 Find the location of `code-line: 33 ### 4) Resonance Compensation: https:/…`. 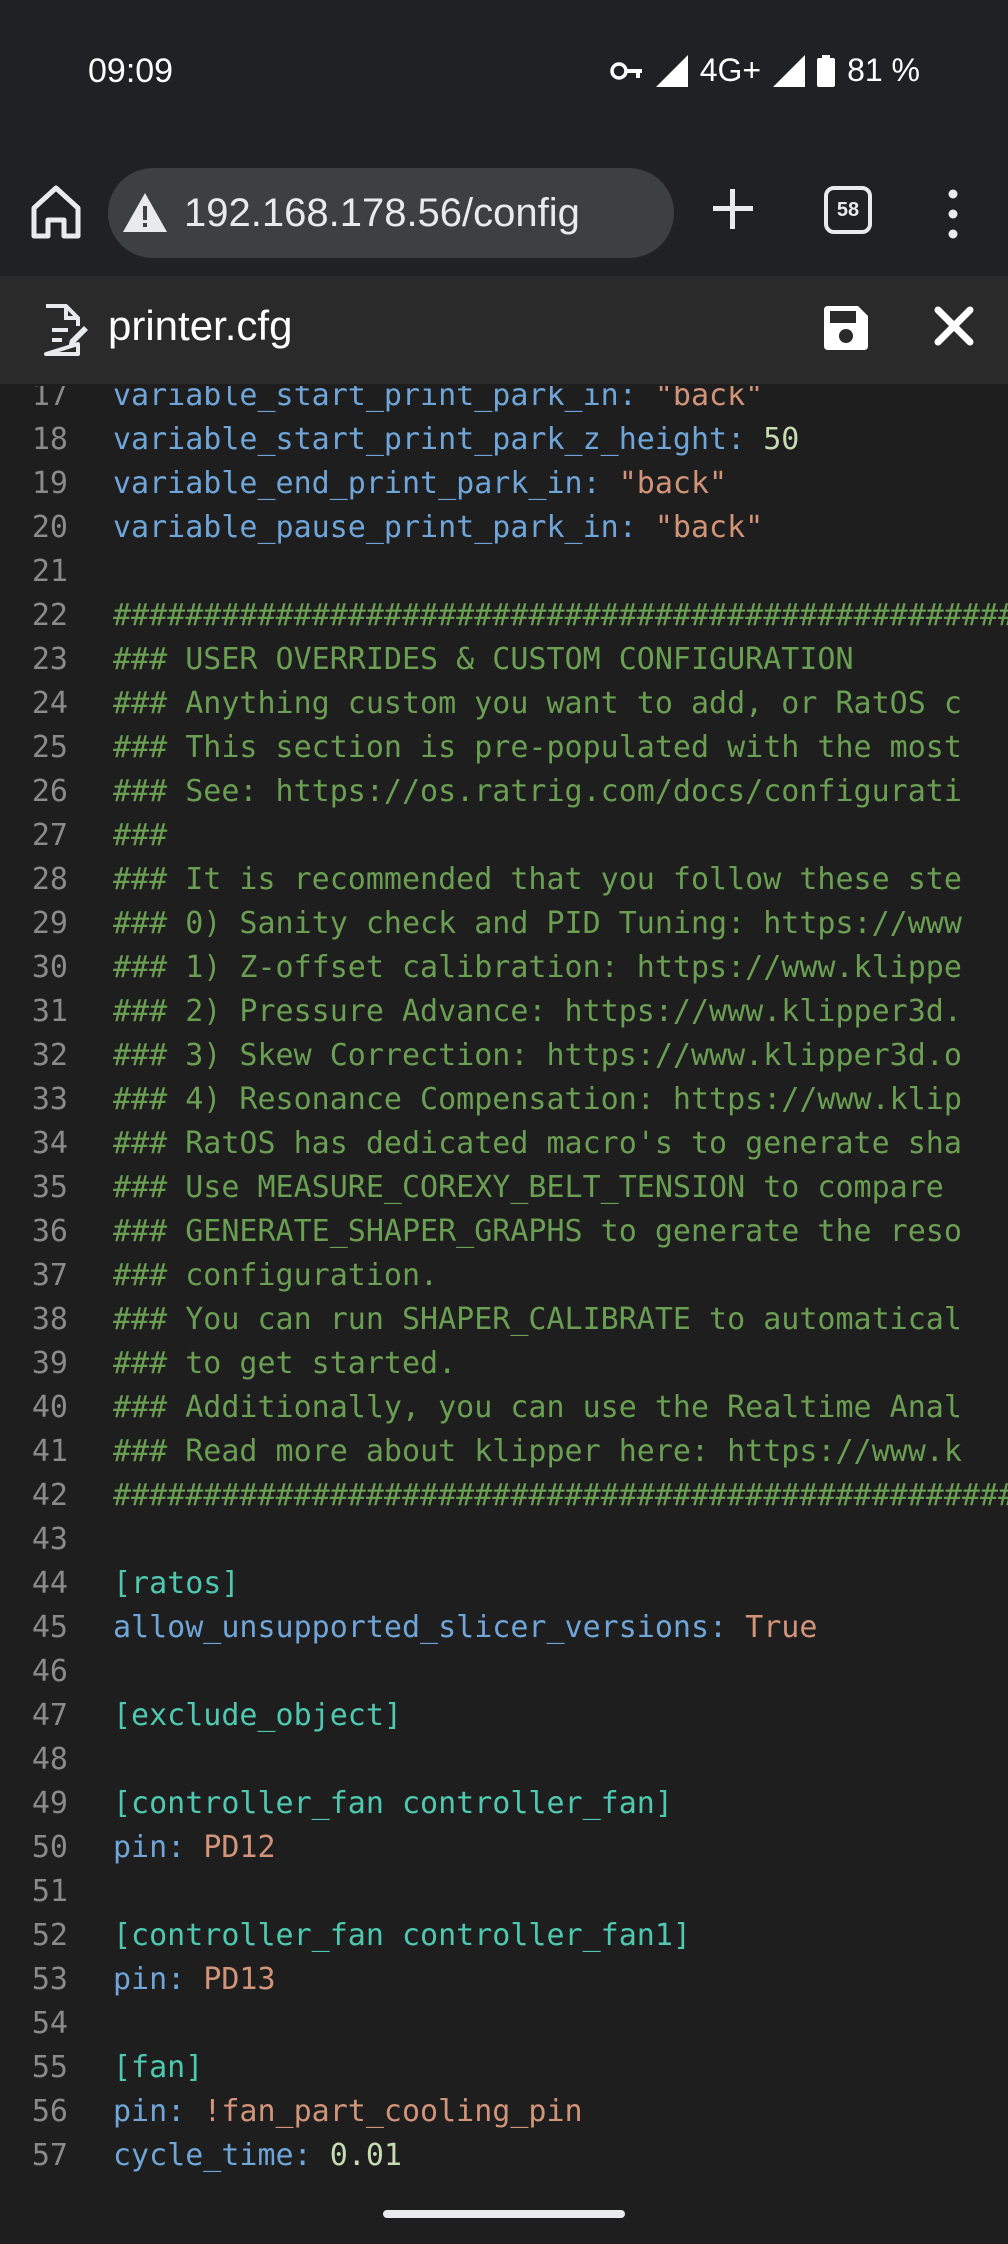

code-line: 33 ### 4) Resonance Compensation: https:/… is located at coordinates (504, 1100).